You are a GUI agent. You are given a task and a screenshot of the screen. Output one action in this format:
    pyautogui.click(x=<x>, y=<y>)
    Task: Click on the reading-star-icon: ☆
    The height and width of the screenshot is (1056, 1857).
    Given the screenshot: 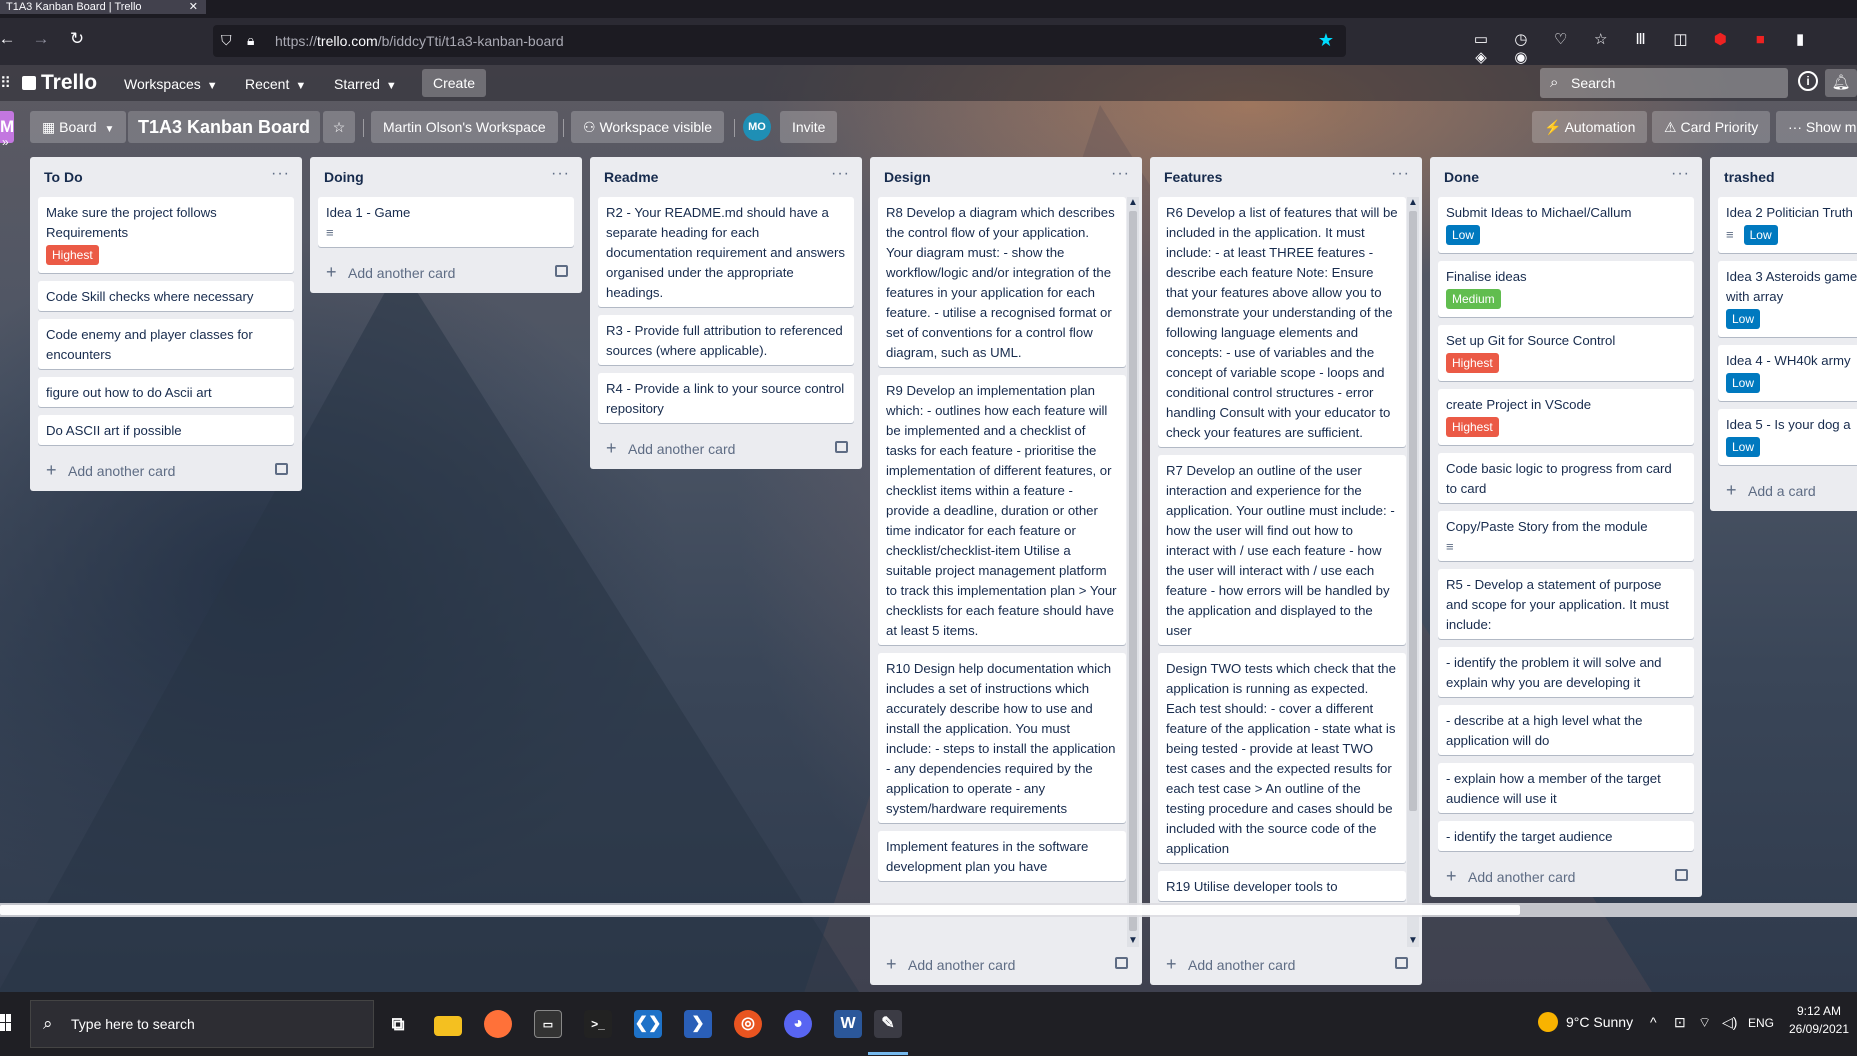 What is the action you would take?
    pyautogui.click(x=1601, y=39)
    